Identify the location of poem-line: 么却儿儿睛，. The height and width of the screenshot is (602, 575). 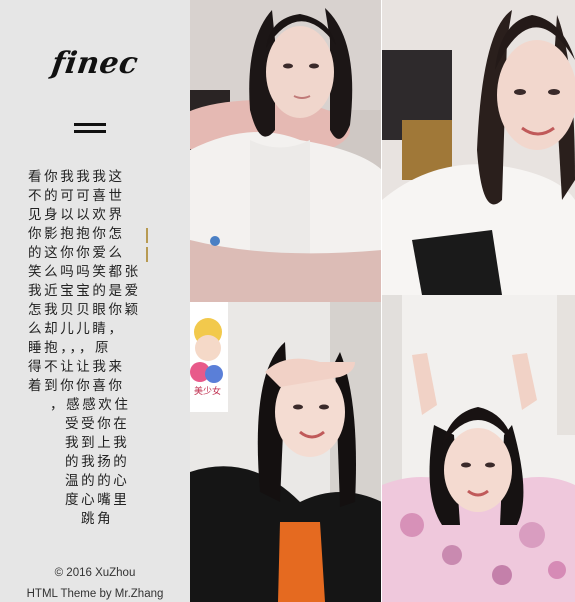
(76, 329).